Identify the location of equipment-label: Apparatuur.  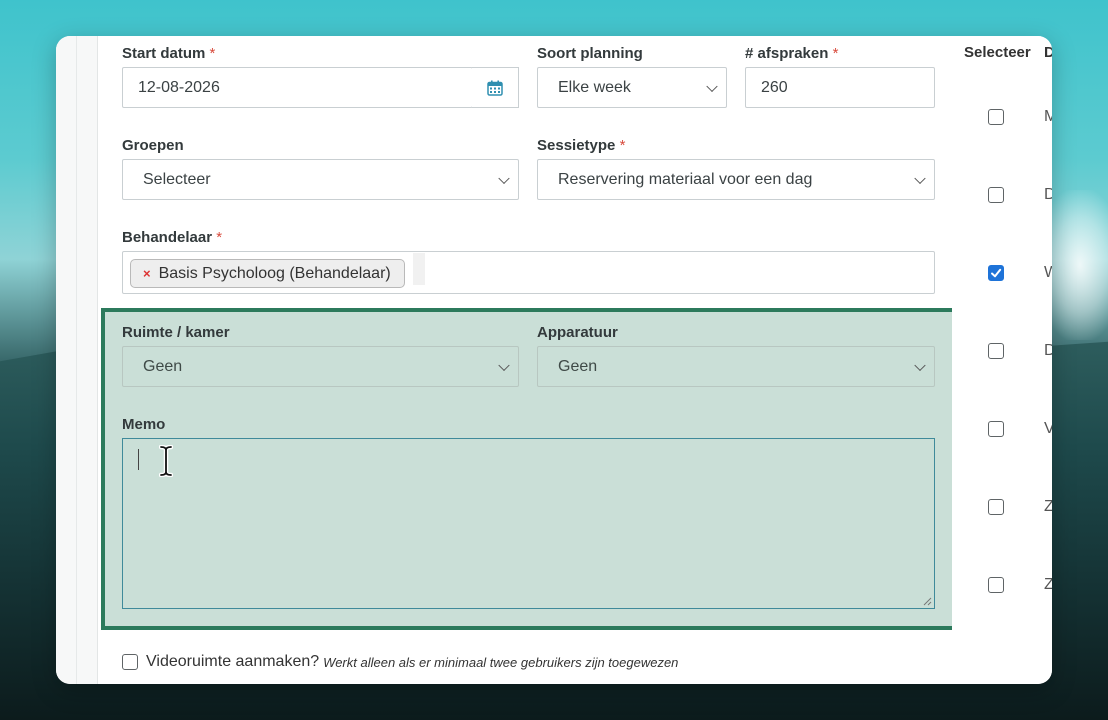
(577, 332).